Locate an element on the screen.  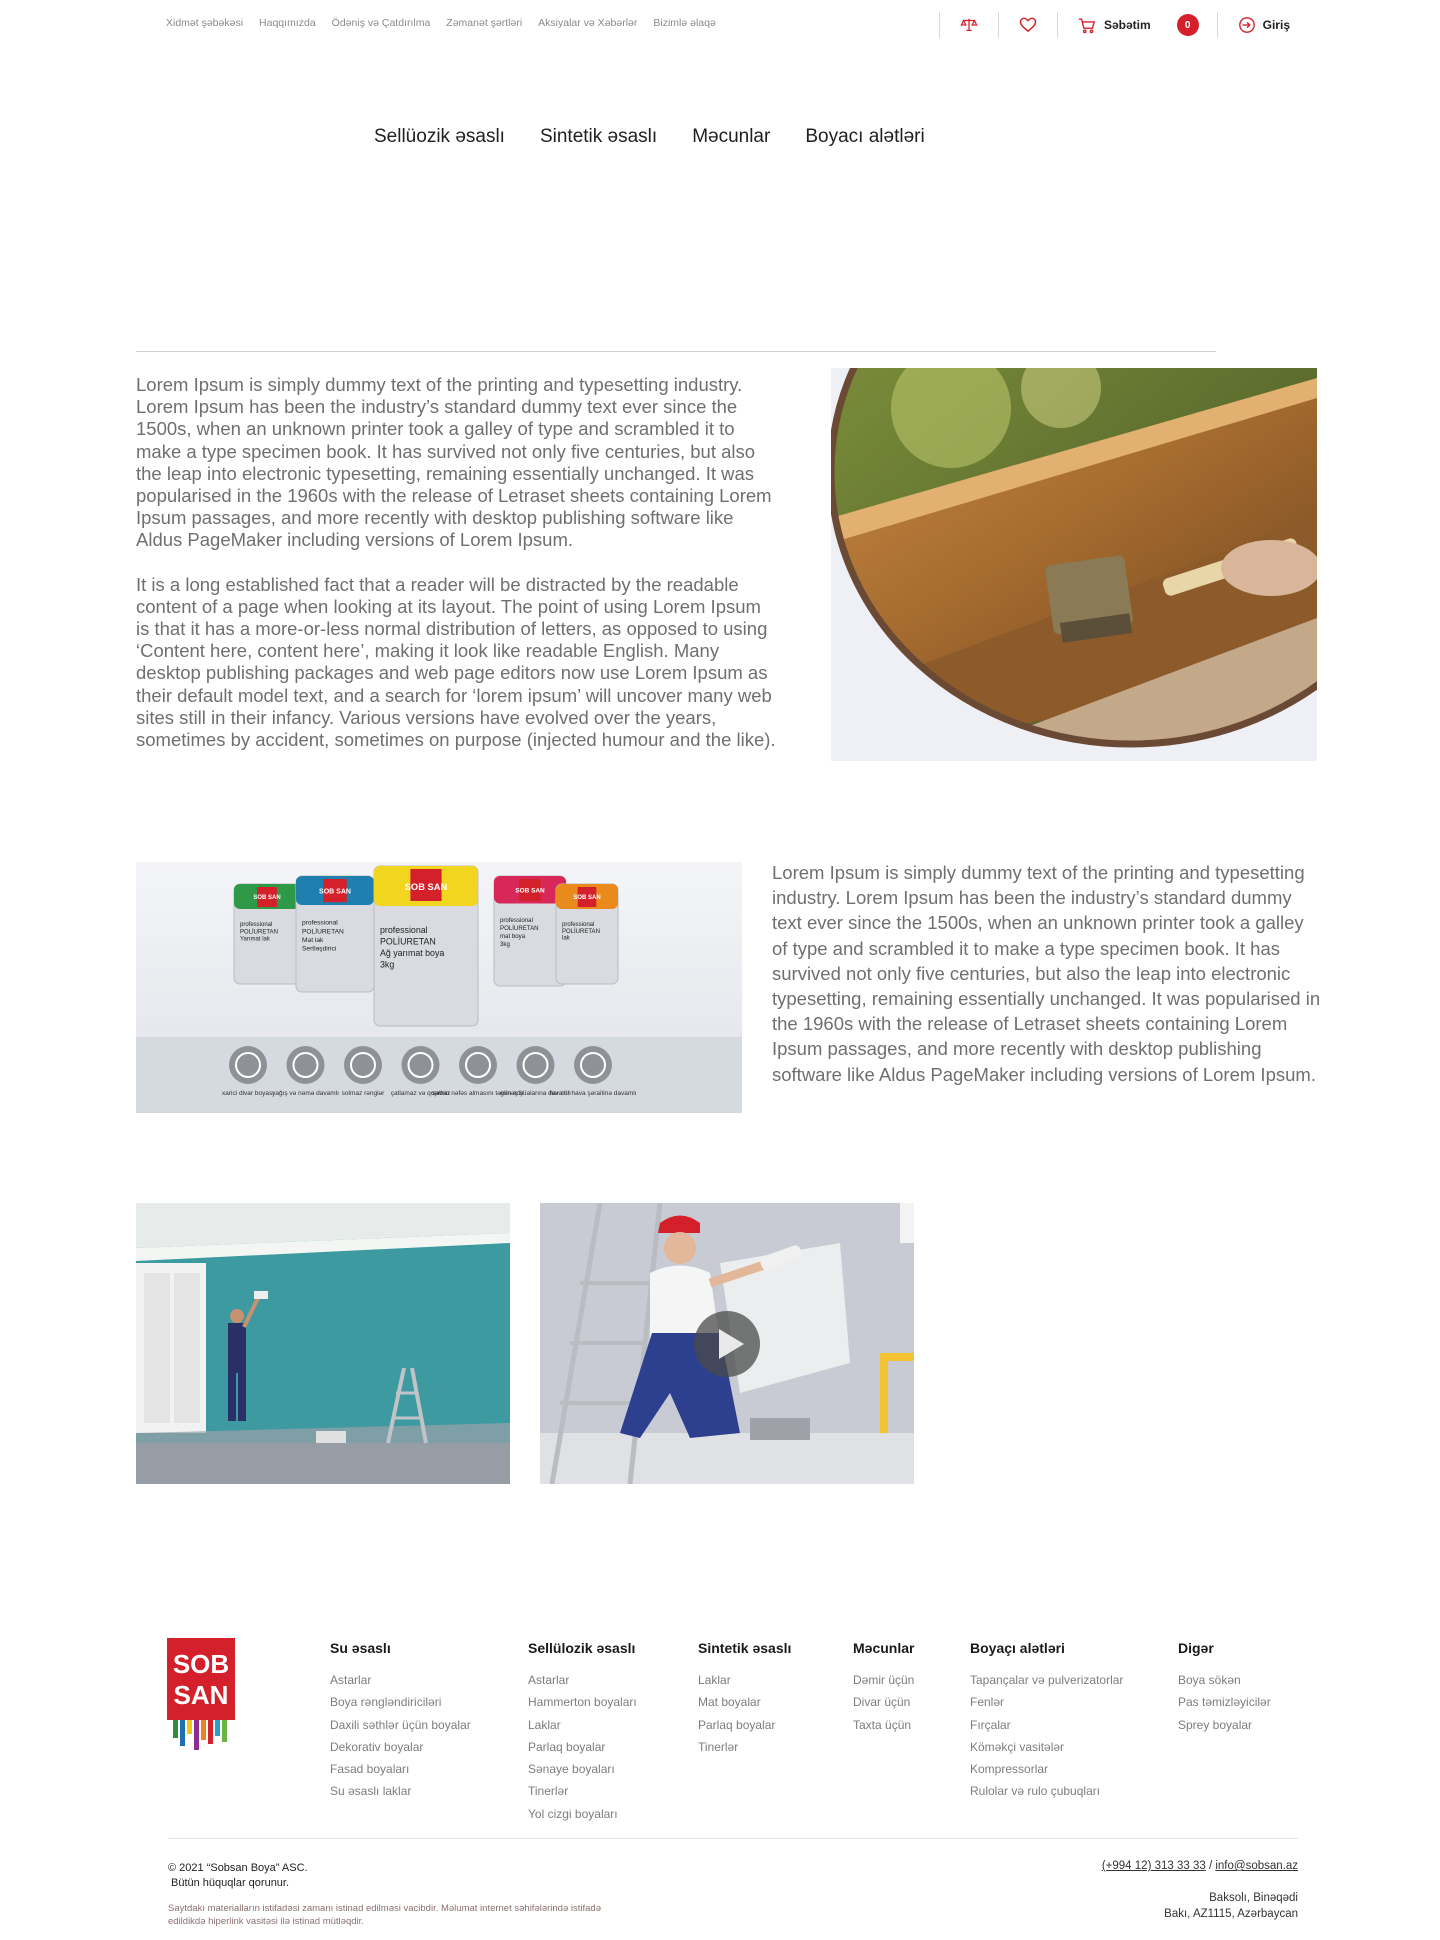
content-divider is located at coordinates (676, 351).